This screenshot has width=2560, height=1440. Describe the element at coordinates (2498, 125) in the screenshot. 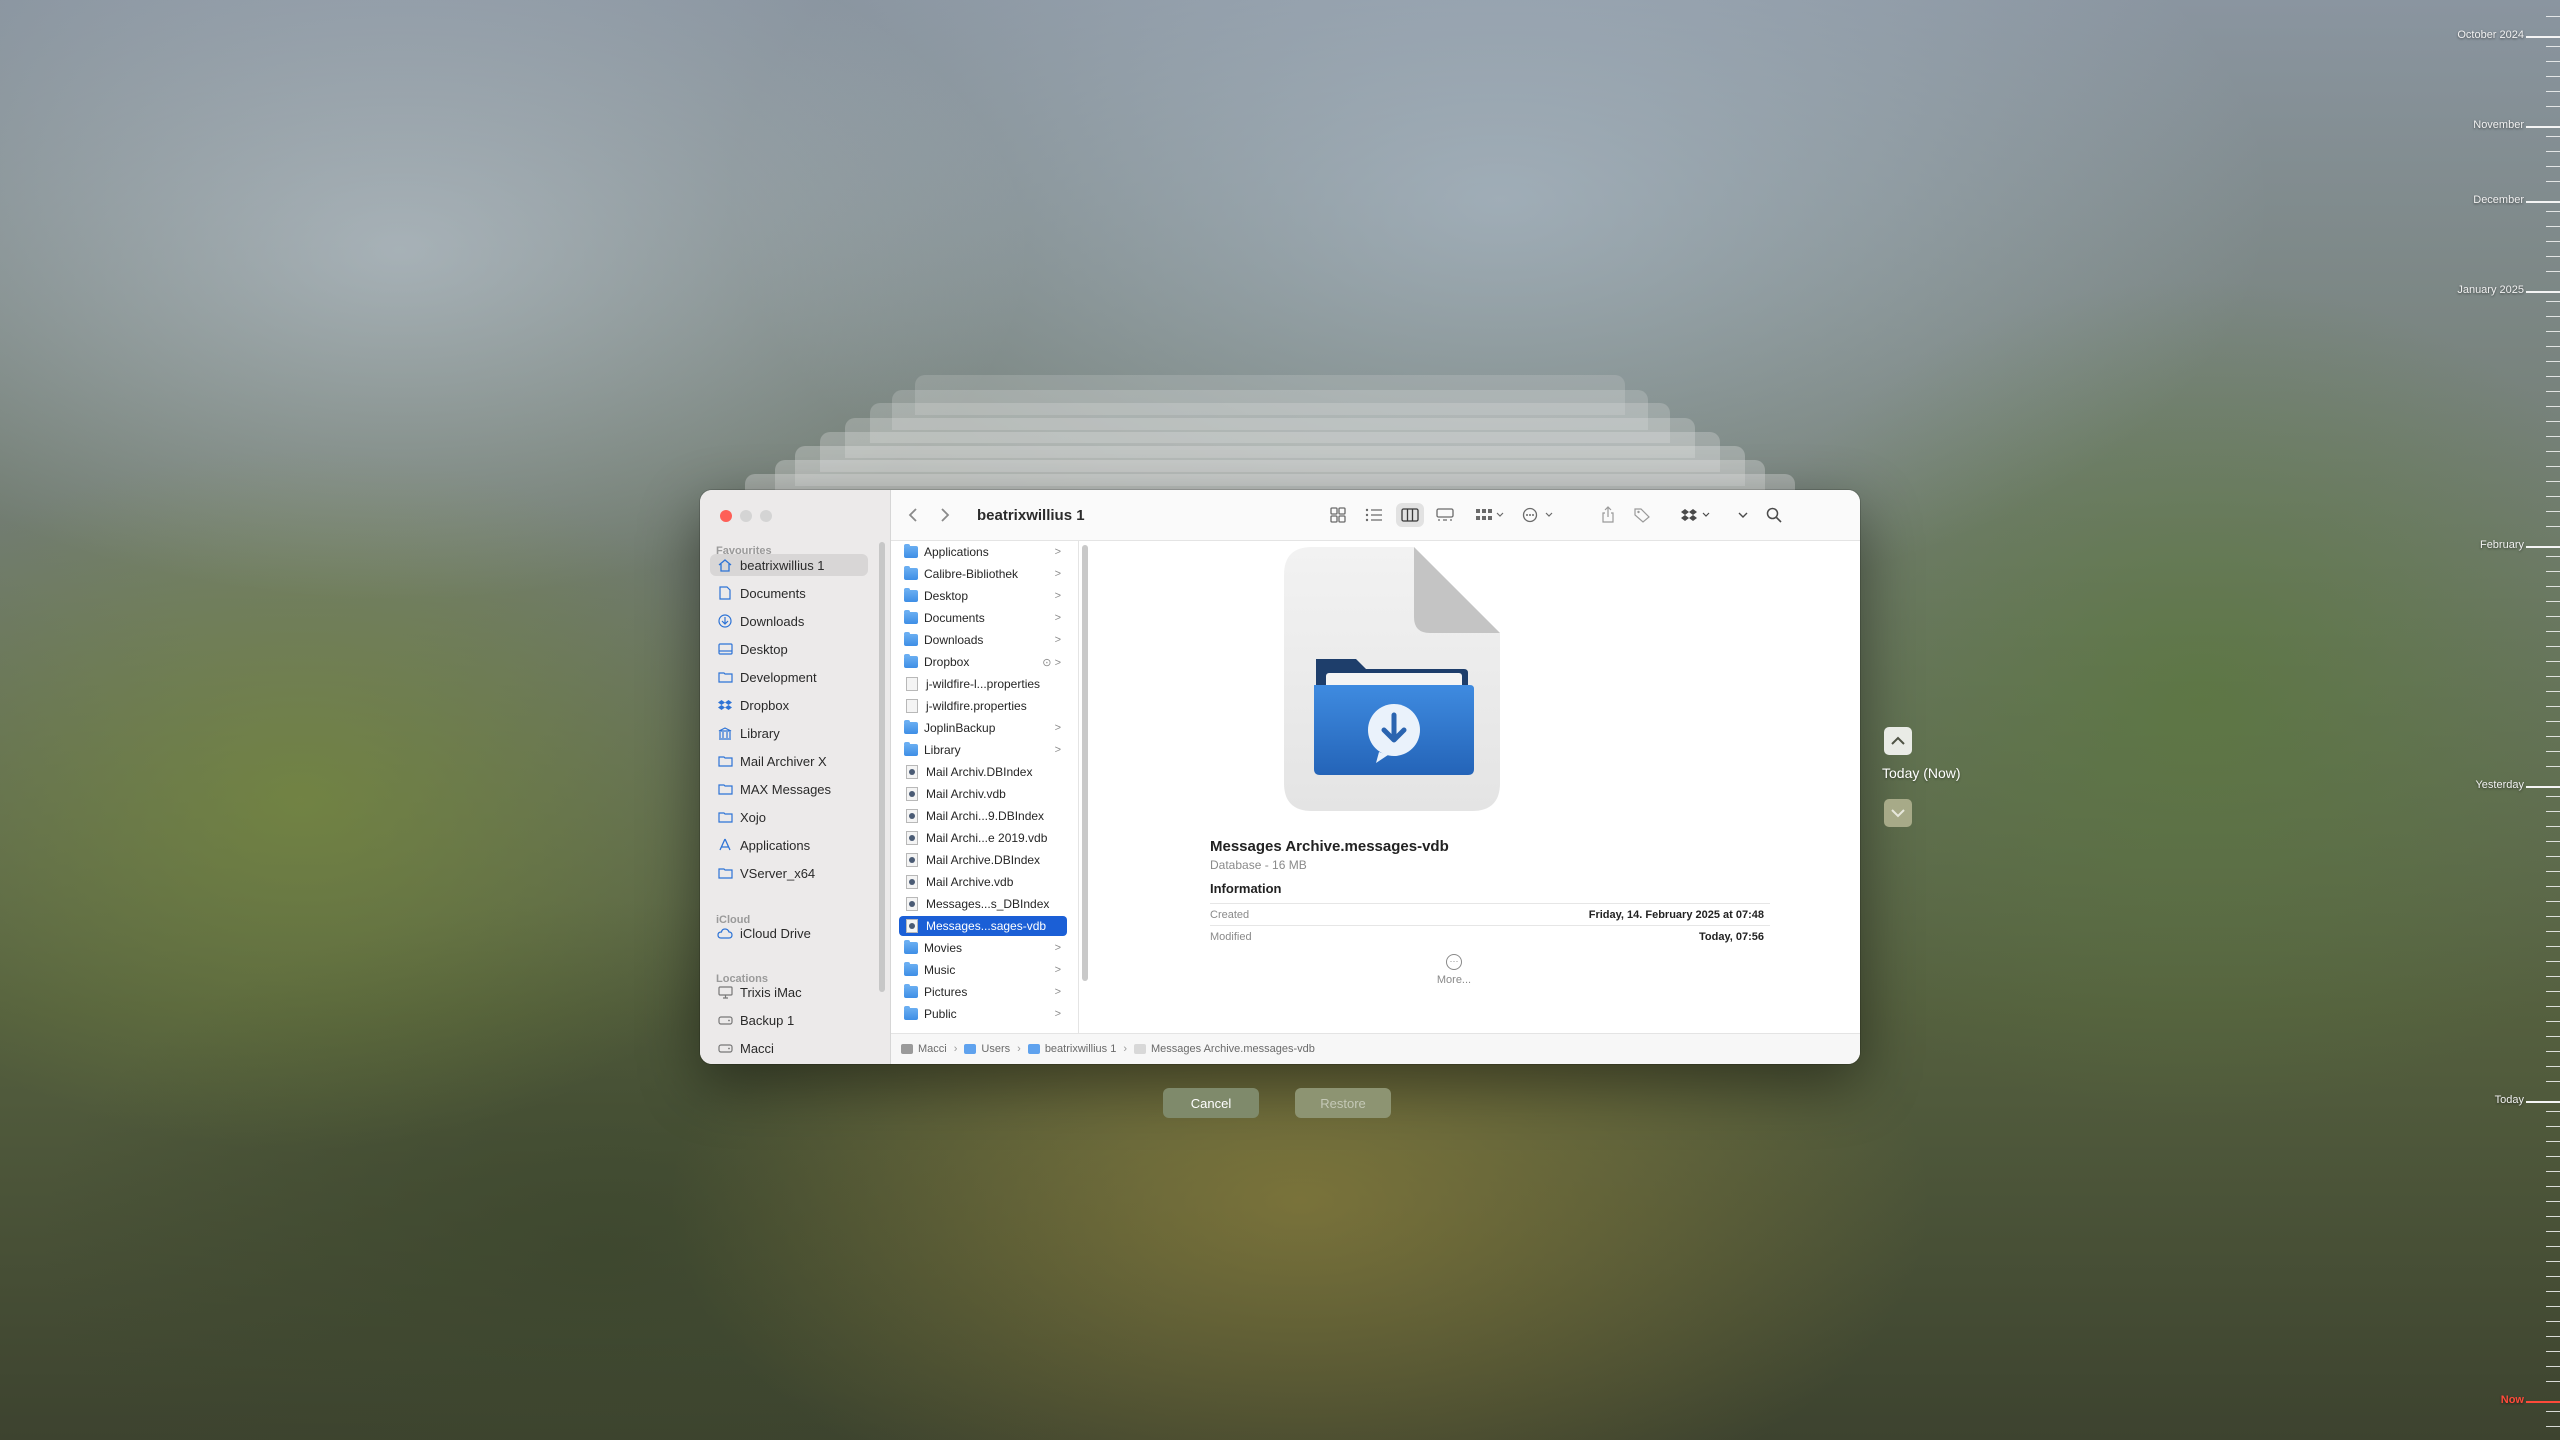

I see `timeline-label: November` at that location.